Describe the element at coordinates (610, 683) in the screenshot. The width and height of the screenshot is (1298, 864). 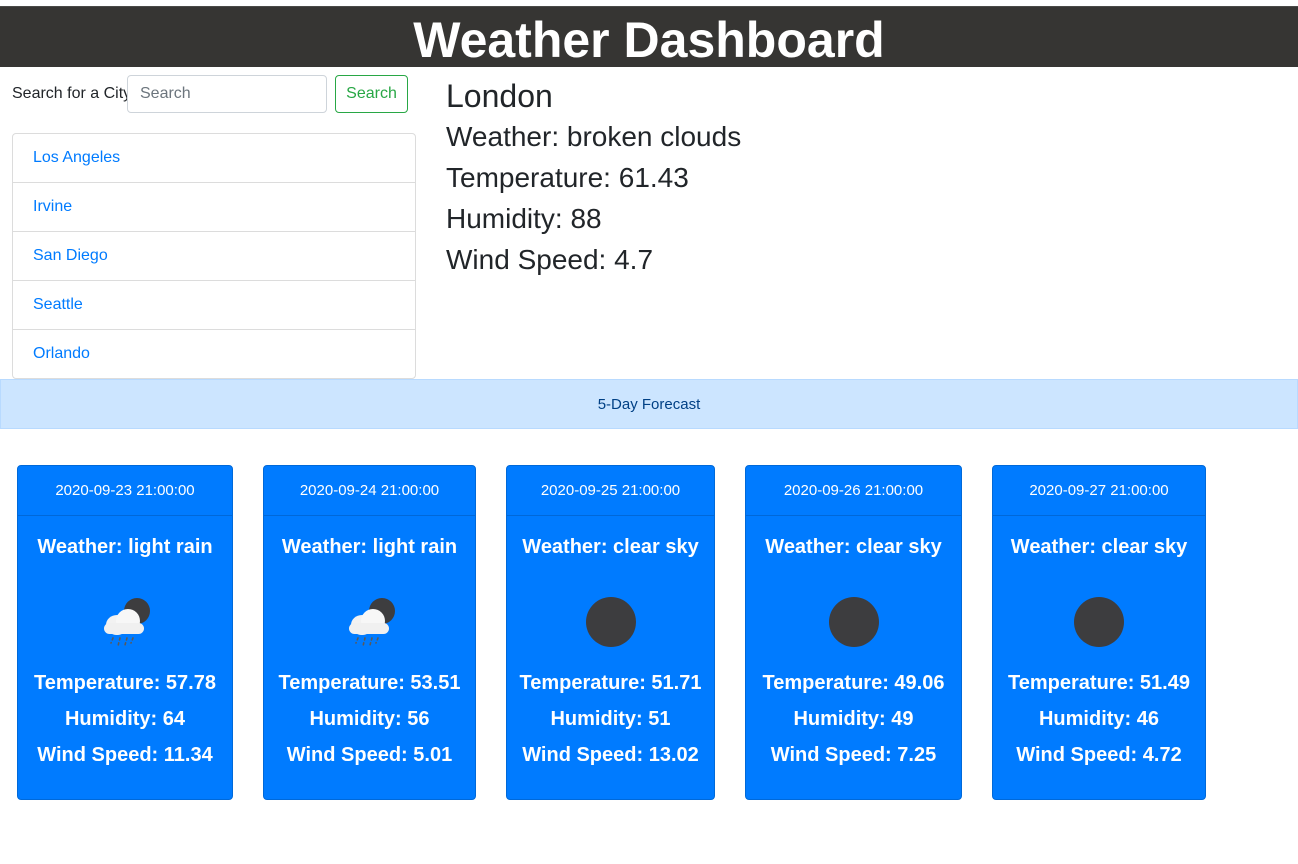
I see `forecast-temperature: Temperature: 51.71` at that location.